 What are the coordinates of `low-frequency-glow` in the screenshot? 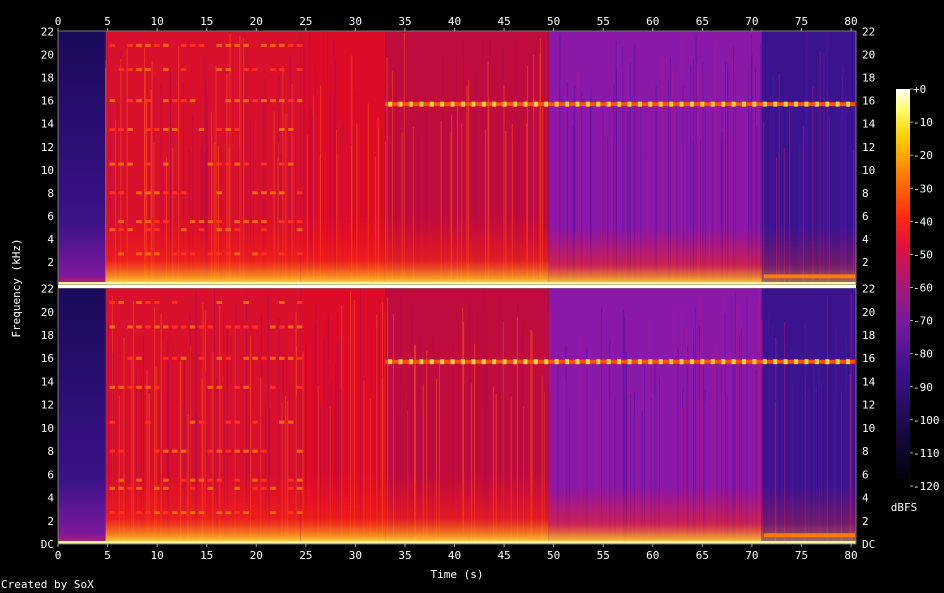 It's located at (467, 215).